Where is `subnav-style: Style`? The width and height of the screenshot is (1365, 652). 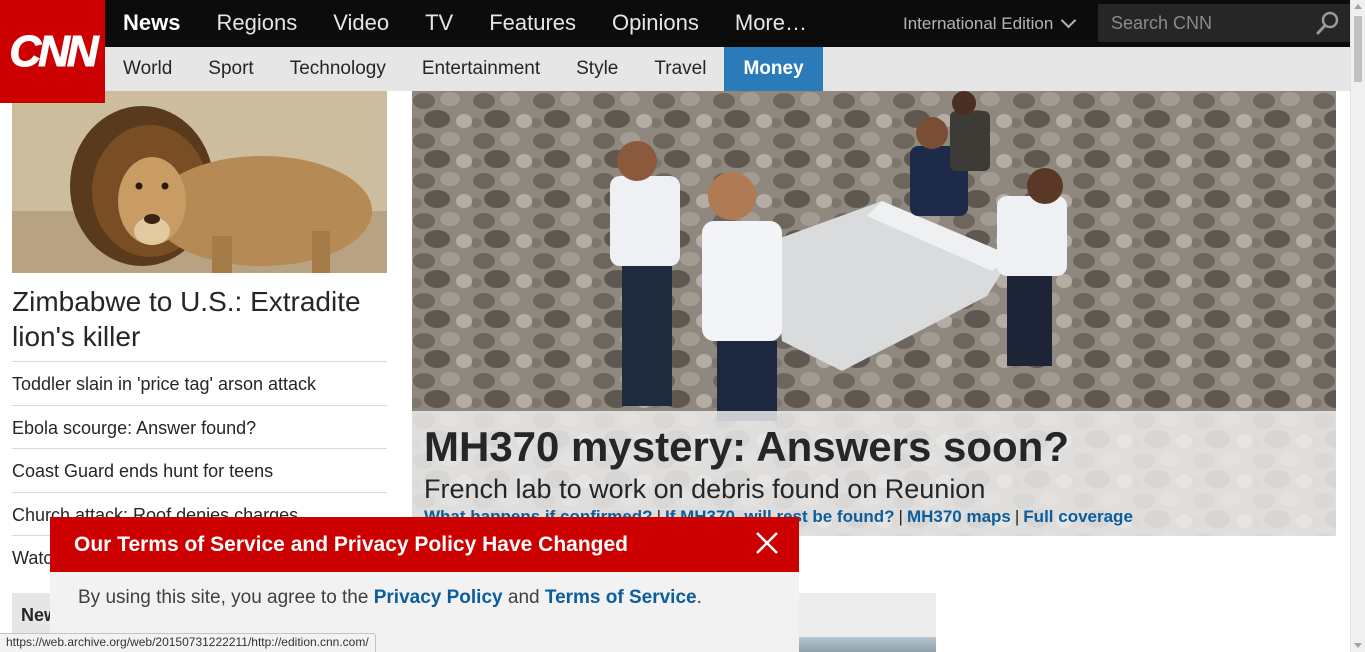 subnav-style: Style is located at coordinates (597, 69).